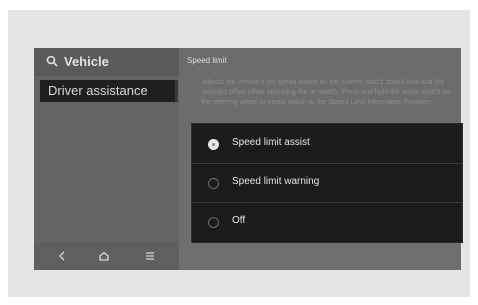  Describe the element at coordinates (207, 60) in the screenshot. I see `detail-title: Speed limit` at that location.